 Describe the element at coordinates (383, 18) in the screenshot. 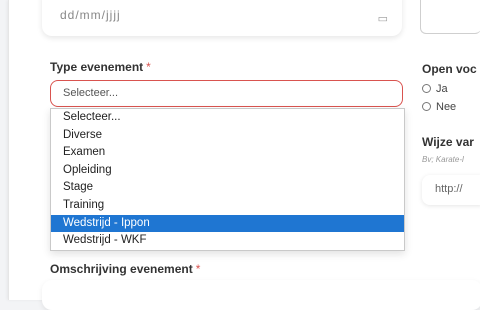

I see `calendar-icon: ▭` at that location.